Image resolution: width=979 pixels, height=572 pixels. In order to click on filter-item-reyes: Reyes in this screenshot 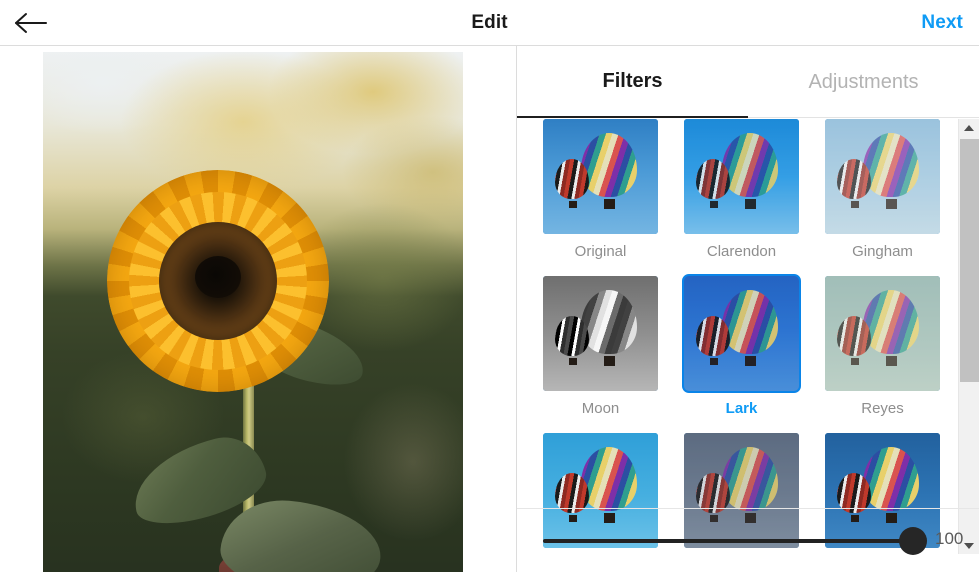, I will do `click(882, 347)`.